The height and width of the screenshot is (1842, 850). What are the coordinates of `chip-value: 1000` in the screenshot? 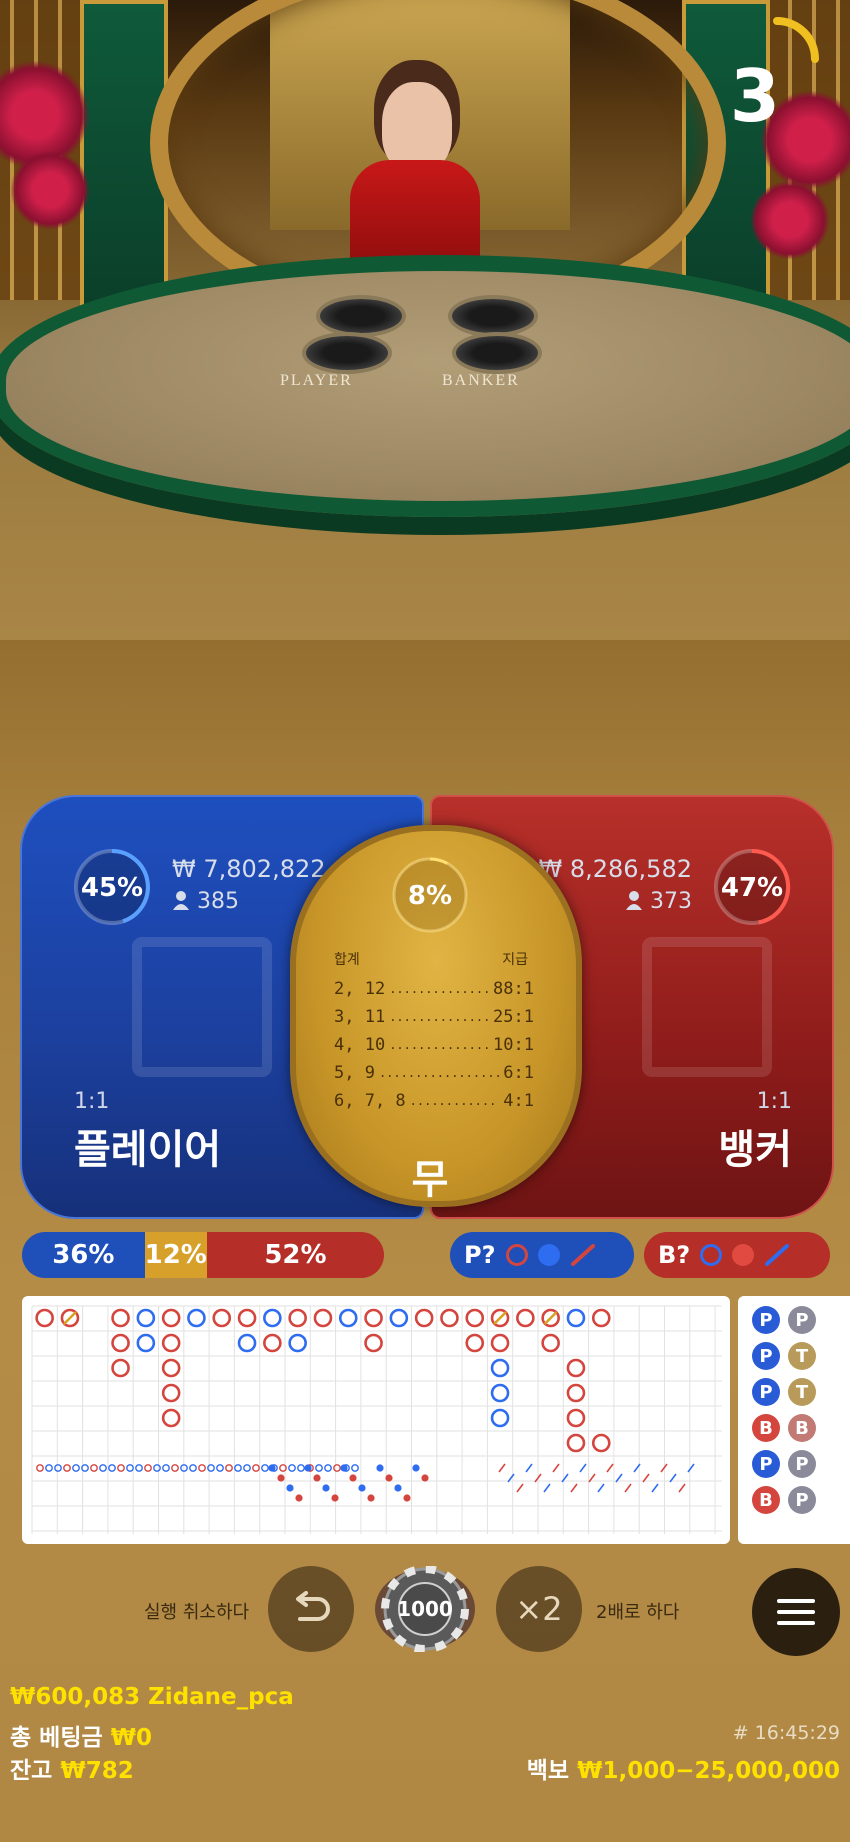 It's located at (425, 1609).